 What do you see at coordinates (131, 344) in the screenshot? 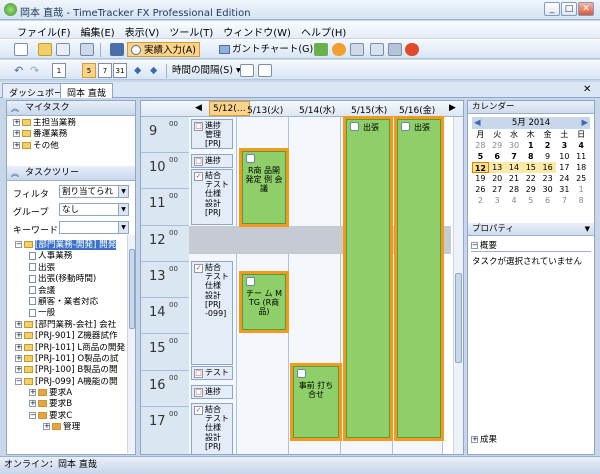
I see `tree-scrollbar` at bounding box center [131, 344].